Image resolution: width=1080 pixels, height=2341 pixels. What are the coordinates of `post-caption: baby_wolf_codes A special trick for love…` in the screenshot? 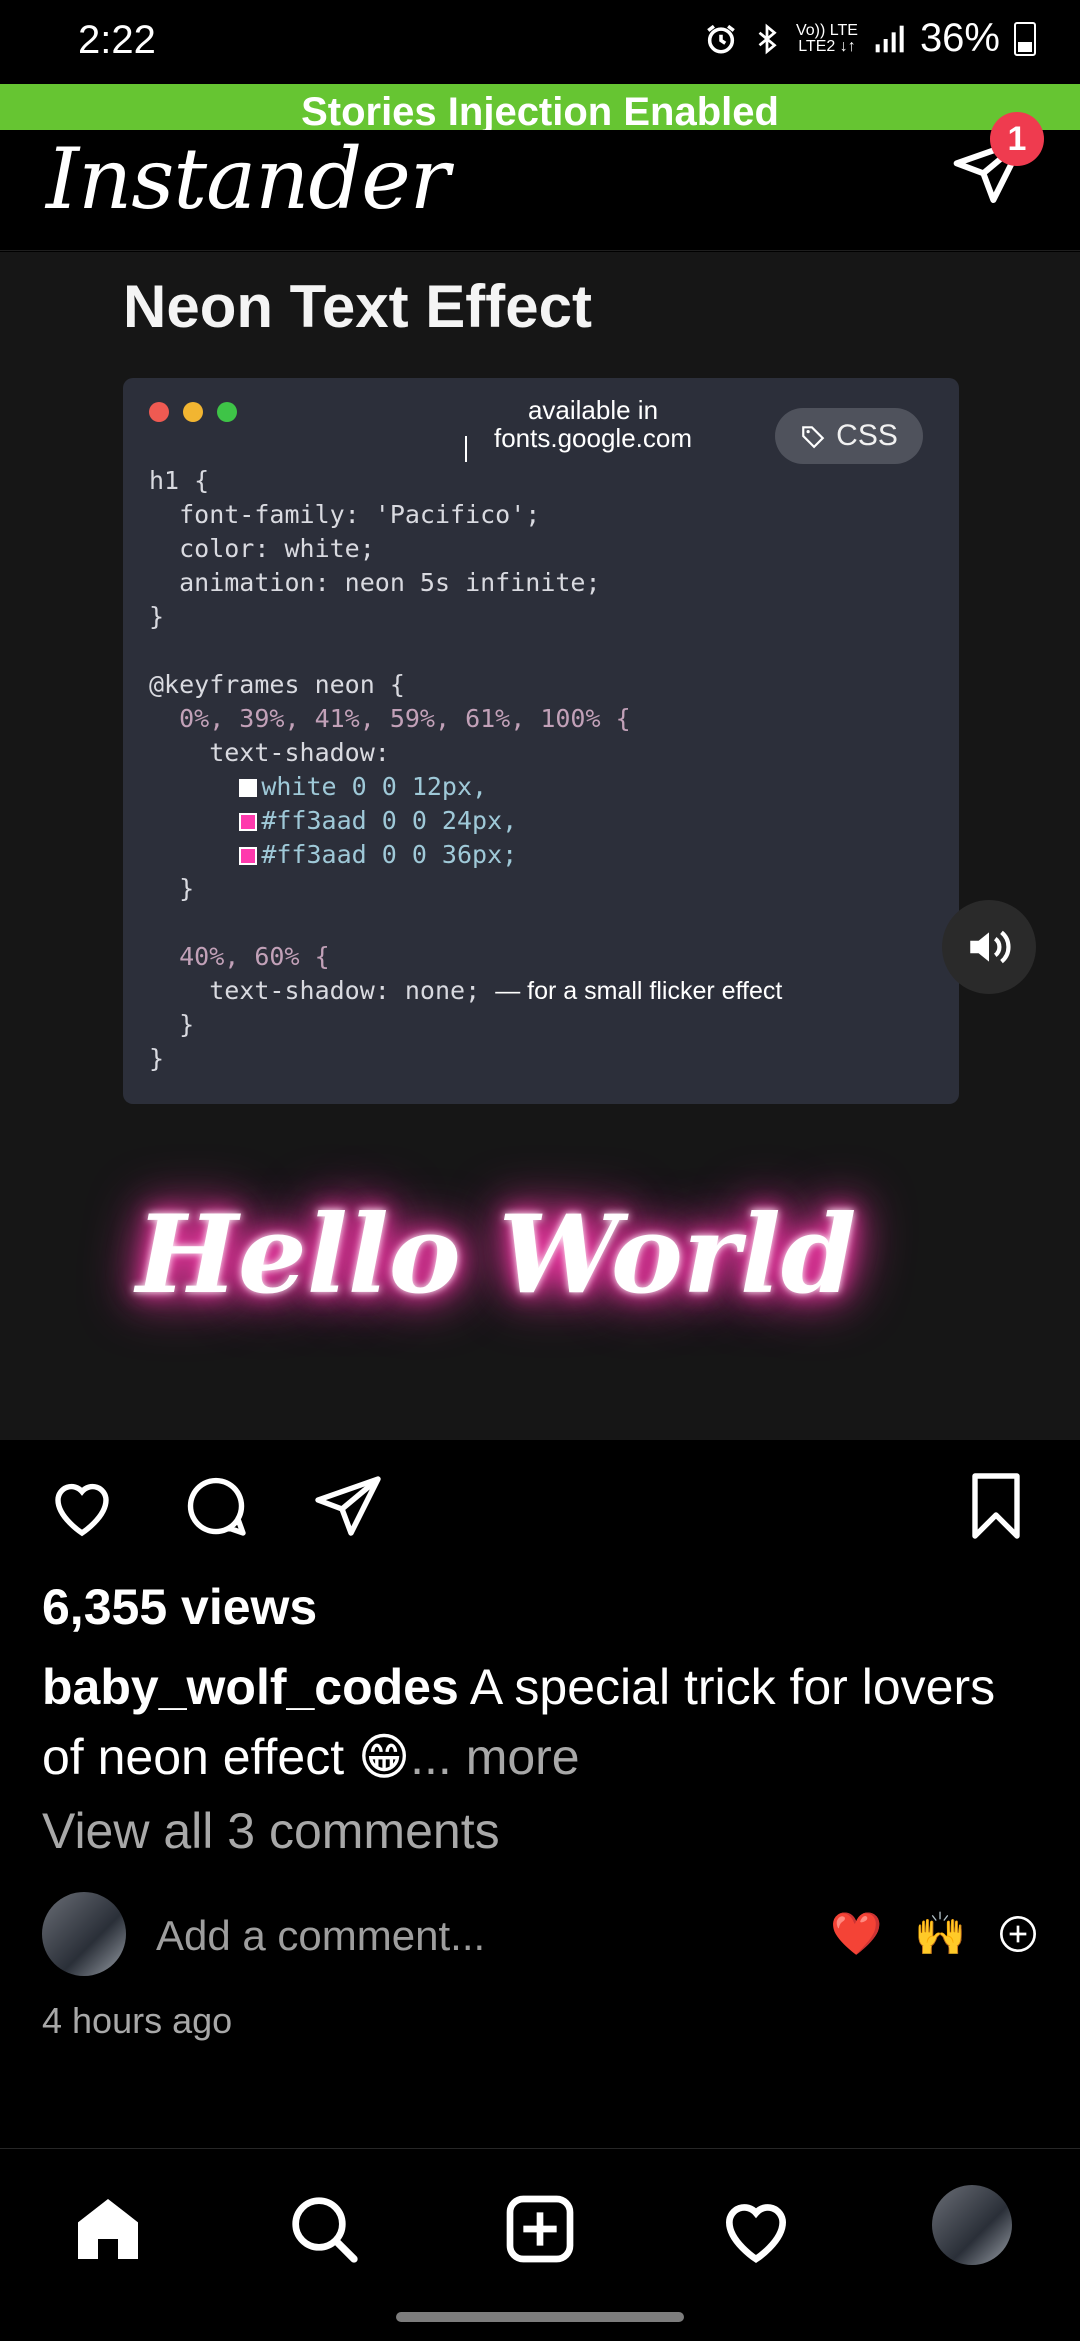 It's located at (542, 1722).